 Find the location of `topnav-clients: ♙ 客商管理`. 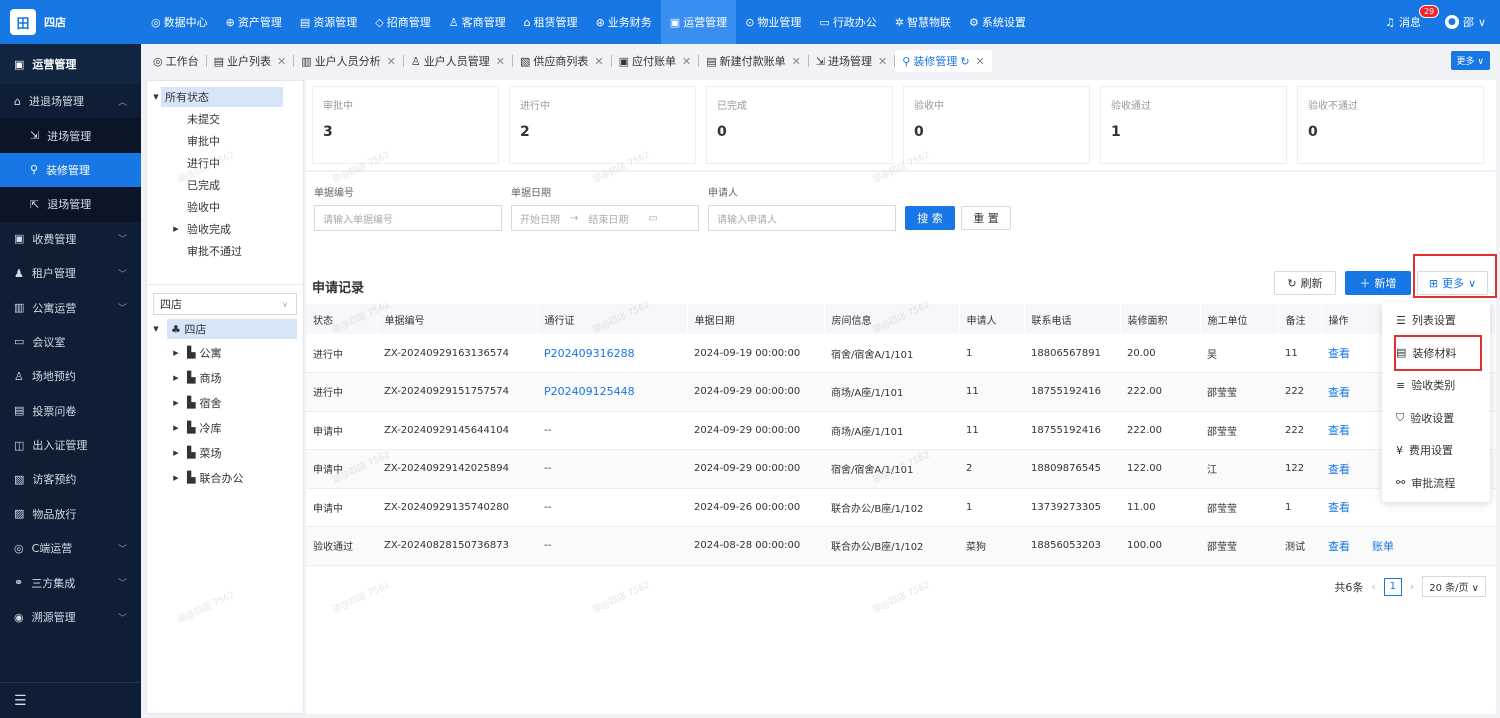

topnav-clients: ♙ 客商管理 is located at coordinates (477, 22).